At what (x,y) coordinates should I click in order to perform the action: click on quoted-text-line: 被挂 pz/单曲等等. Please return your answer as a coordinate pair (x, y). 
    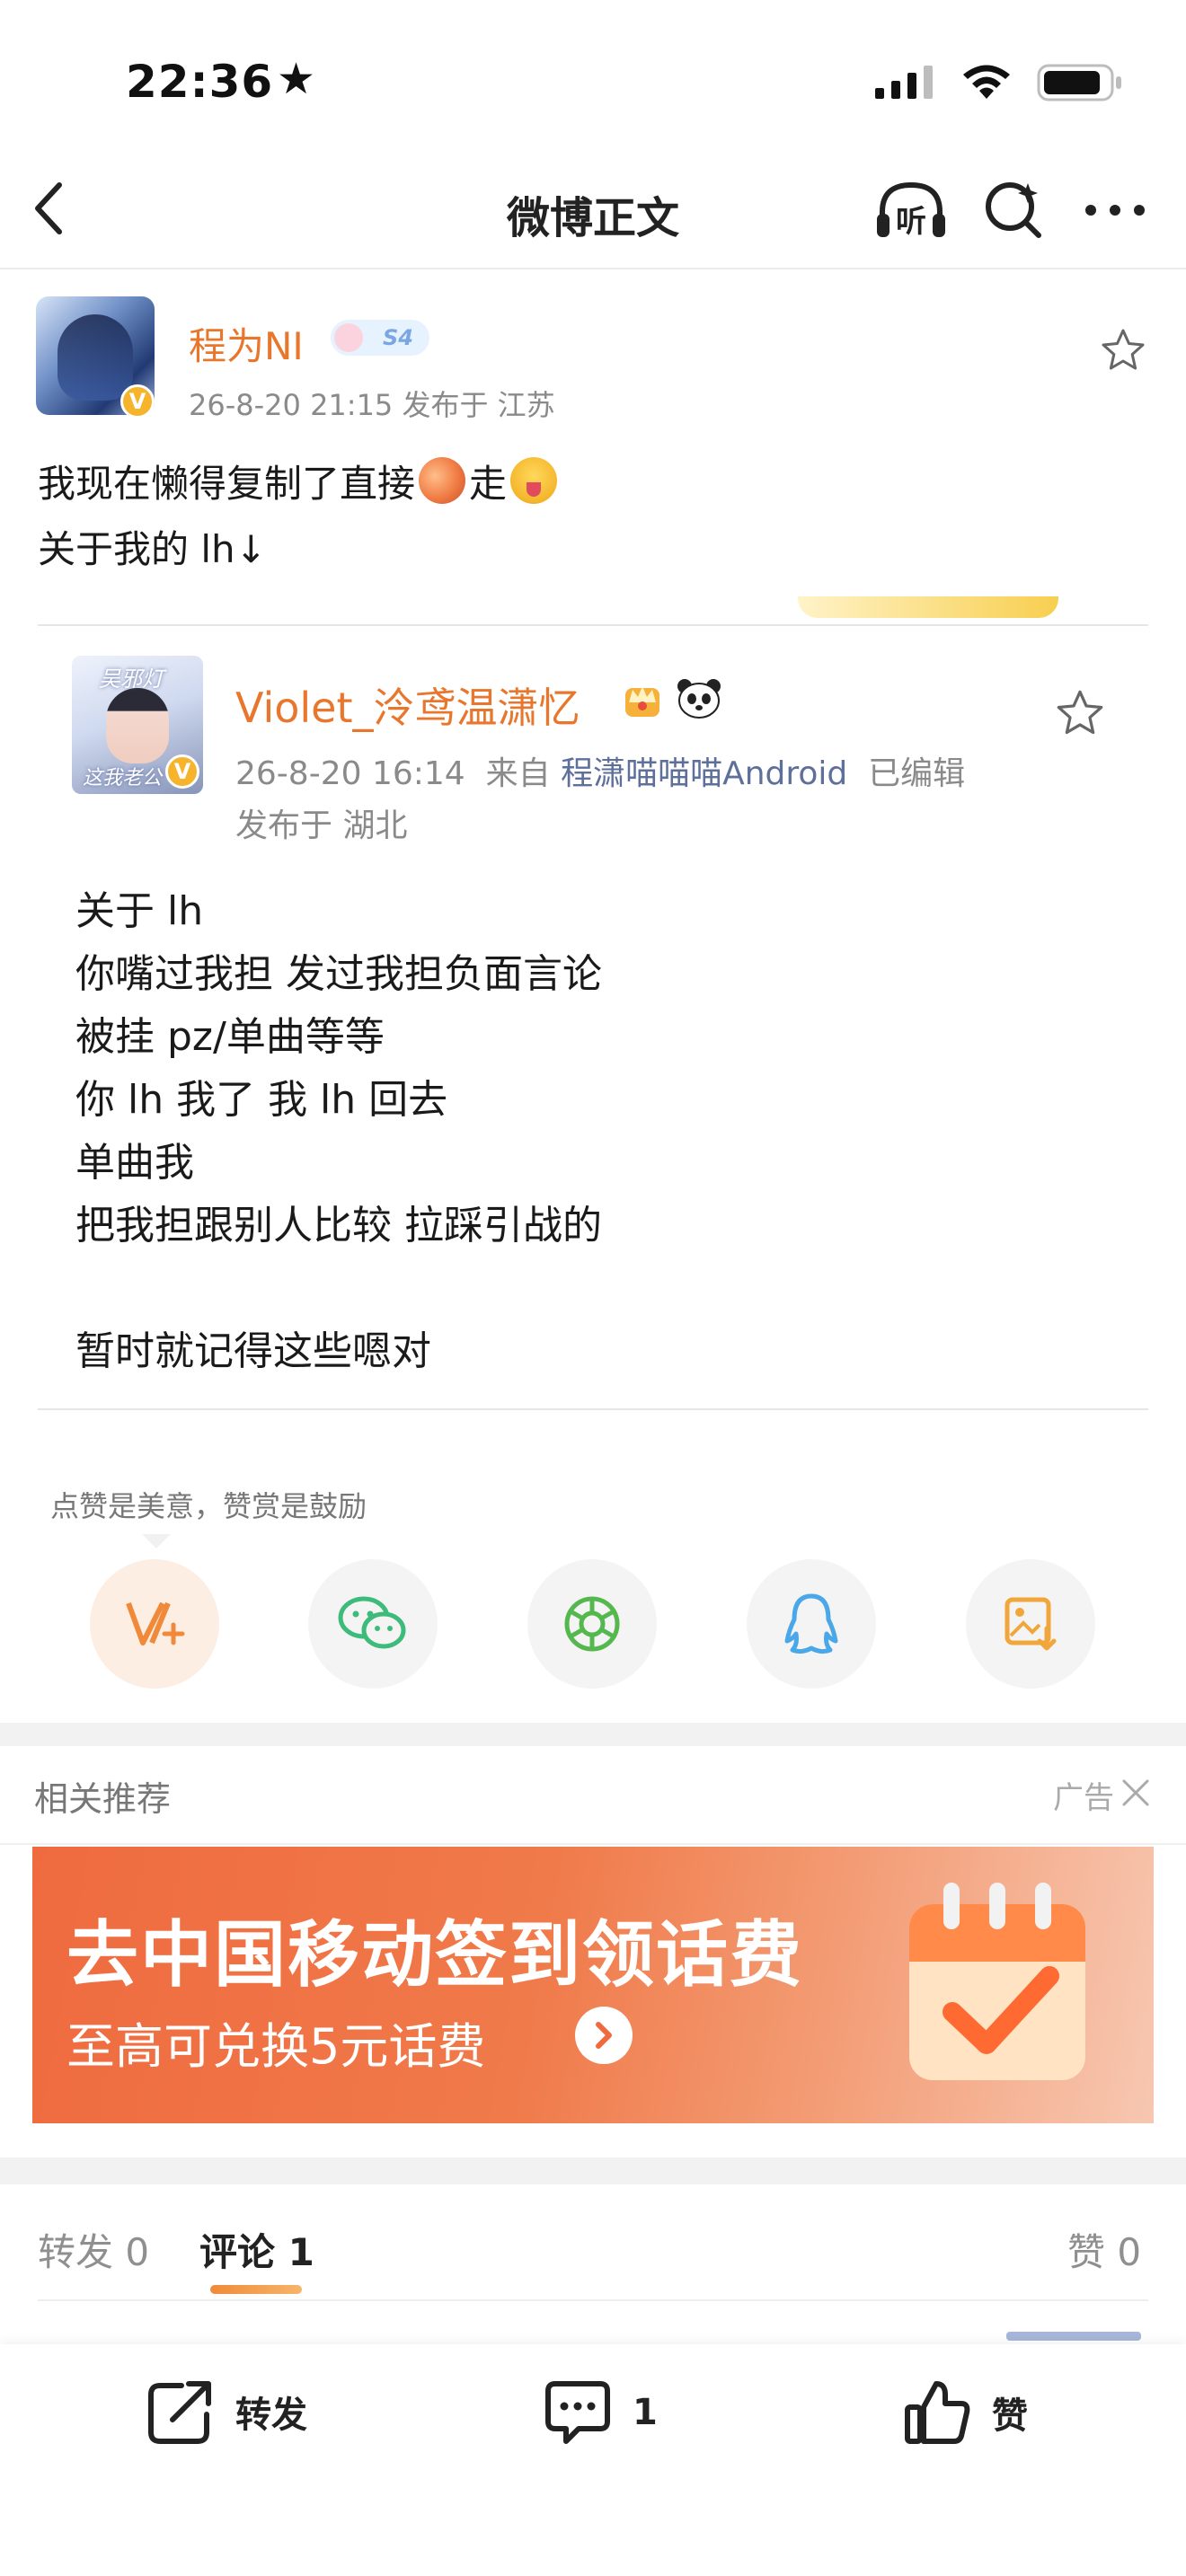
    Looking at the image, I should click on (230, 1037).